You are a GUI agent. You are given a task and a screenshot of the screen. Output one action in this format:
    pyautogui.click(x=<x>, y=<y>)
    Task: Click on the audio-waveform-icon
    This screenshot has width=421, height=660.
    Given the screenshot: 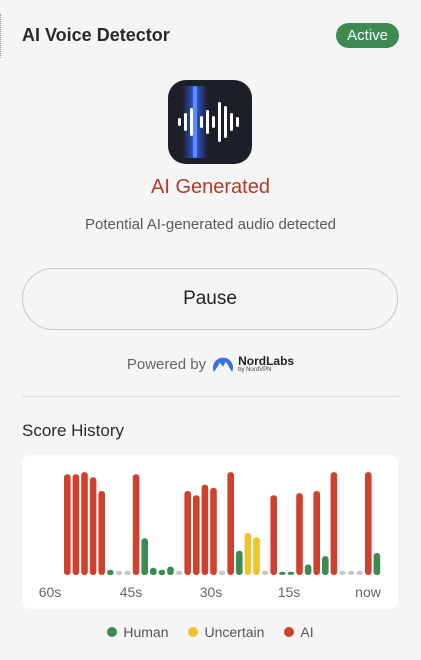 What is the action you would take?
    pyautogui.click(x=210, y=122)
    